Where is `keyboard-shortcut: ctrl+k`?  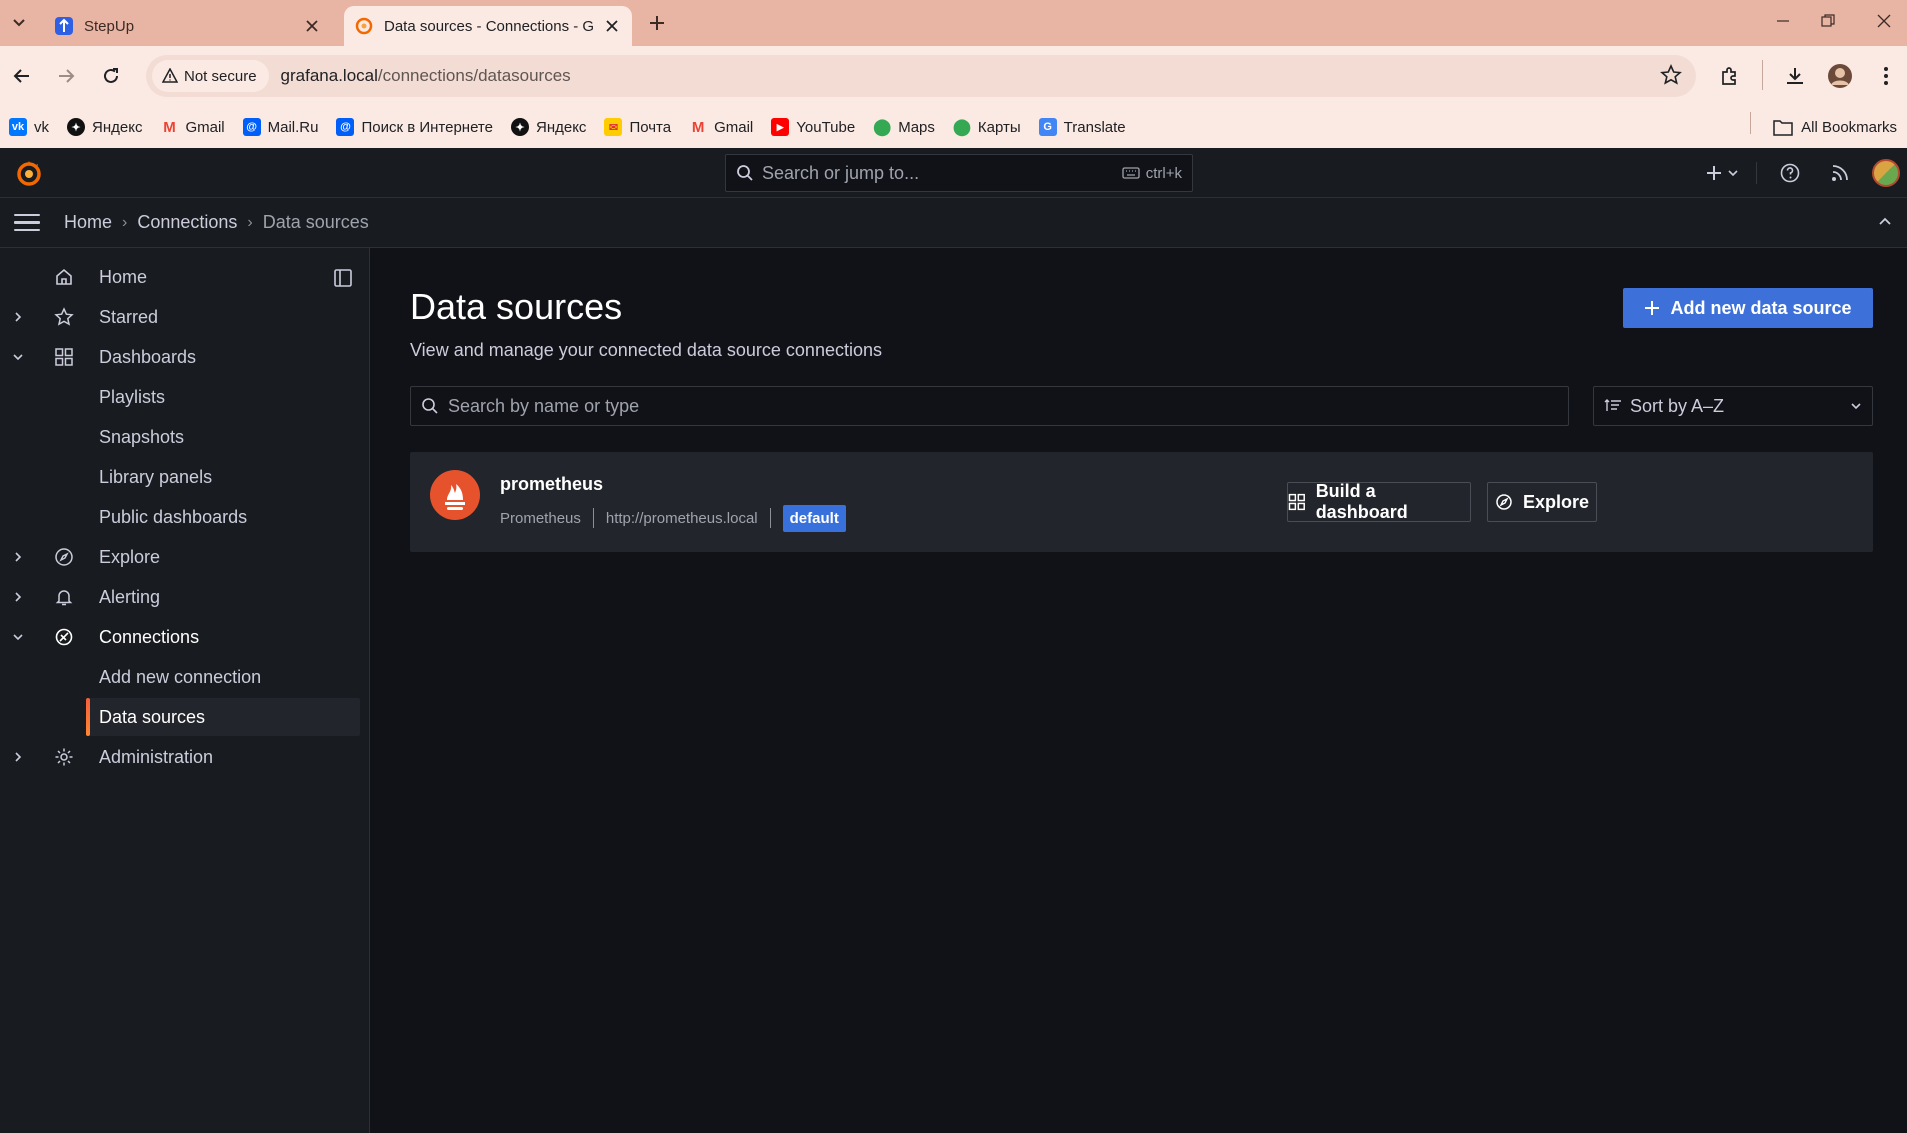
keyboard-shortcut: ctrl+k is located at coordinates (1152, 173).